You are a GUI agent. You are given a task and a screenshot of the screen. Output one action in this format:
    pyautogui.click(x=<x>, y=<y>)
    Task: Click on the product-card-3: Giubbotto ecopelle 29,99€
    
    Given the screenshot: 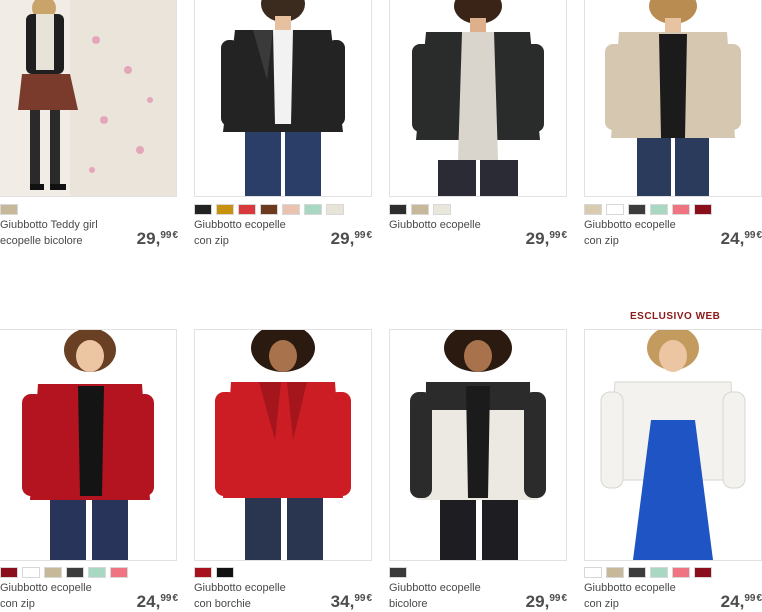 What is the action you would take?
    pyautogui.click(x=478, y=130)
    